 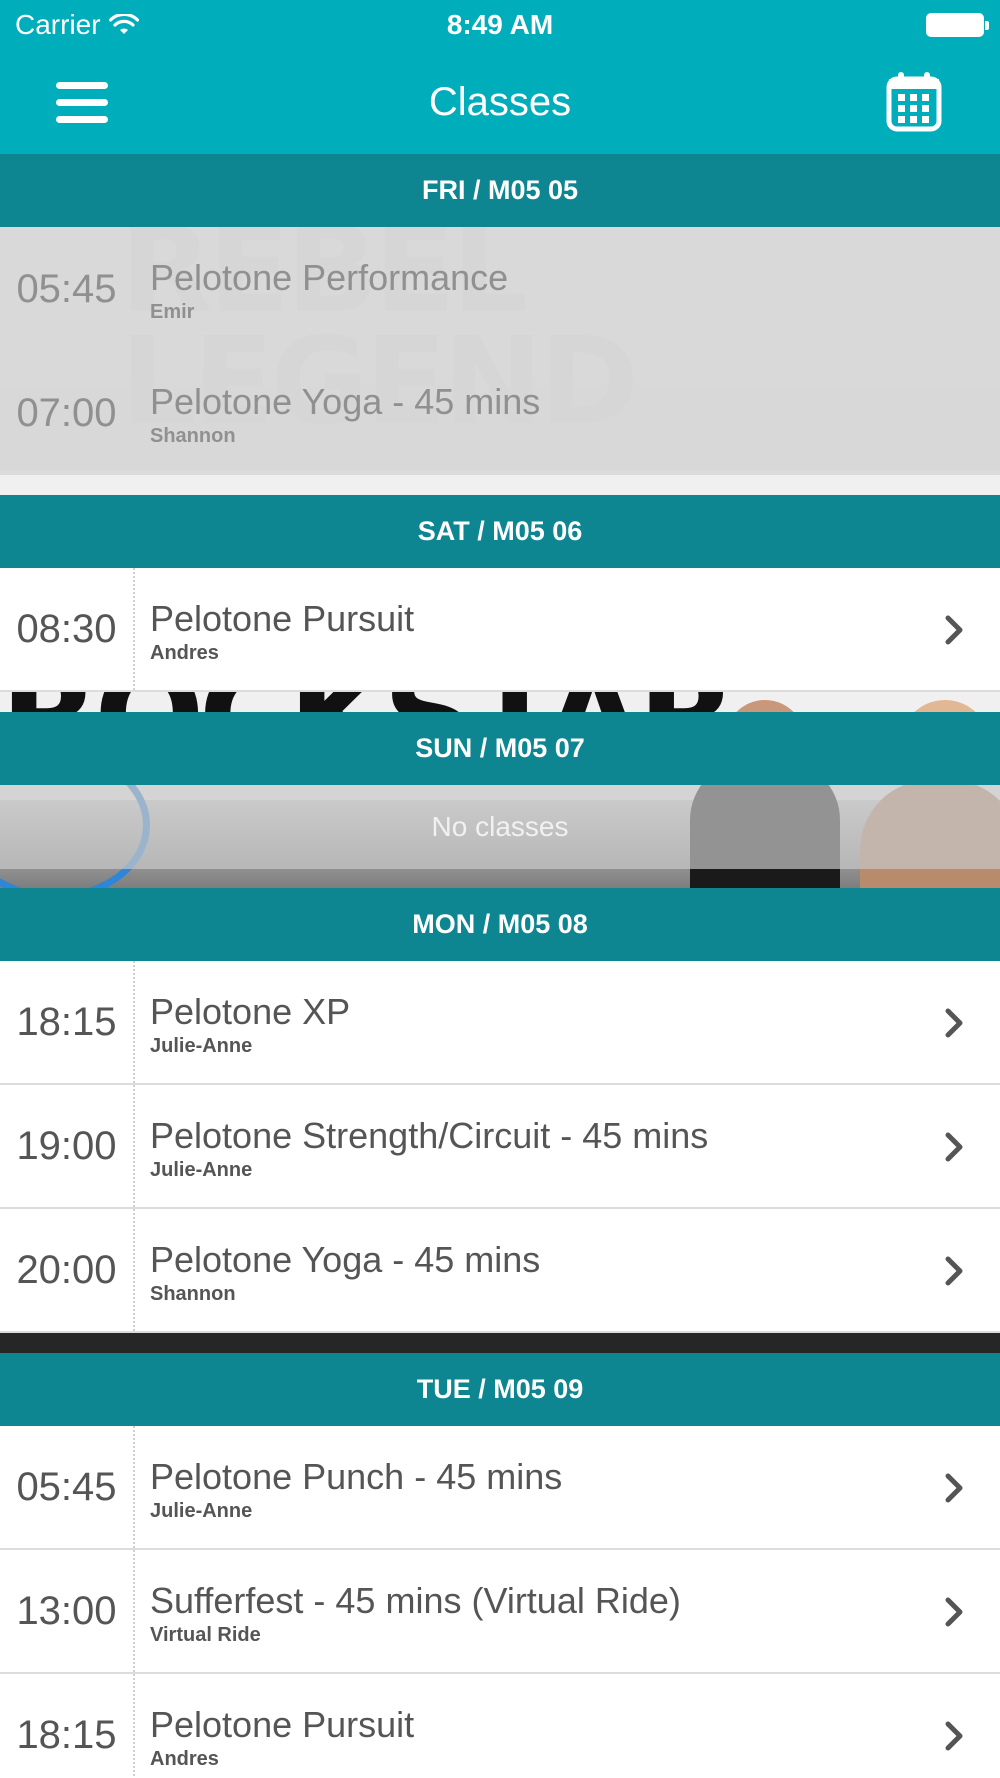 I want to click on navigation-bar: Classes, so click(x=500, y=102).